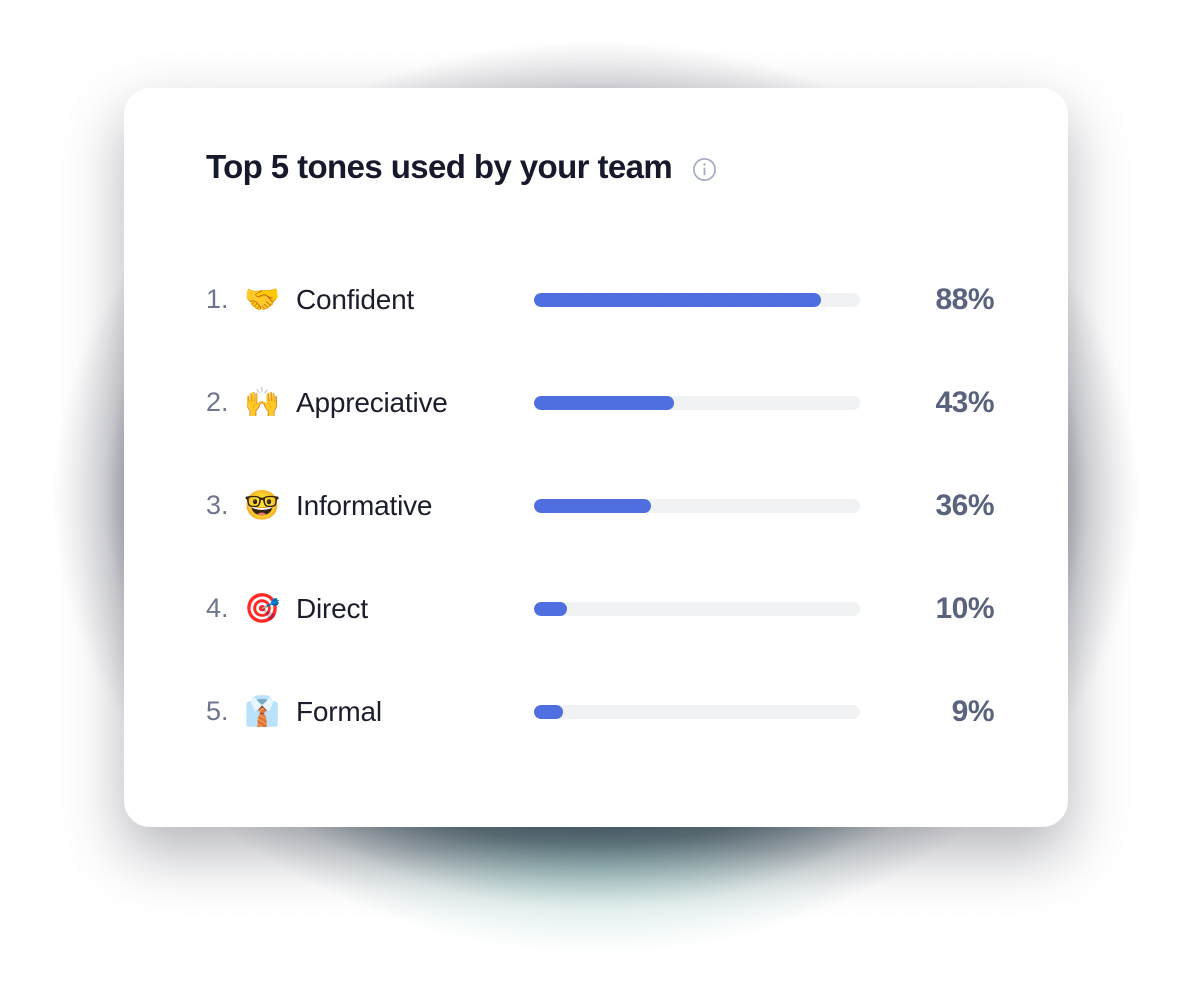 Image resolution: width=1192 pixels, height=993 pixels. I want to click on nerd-face-emoji: 🤓, so click(262, 505).